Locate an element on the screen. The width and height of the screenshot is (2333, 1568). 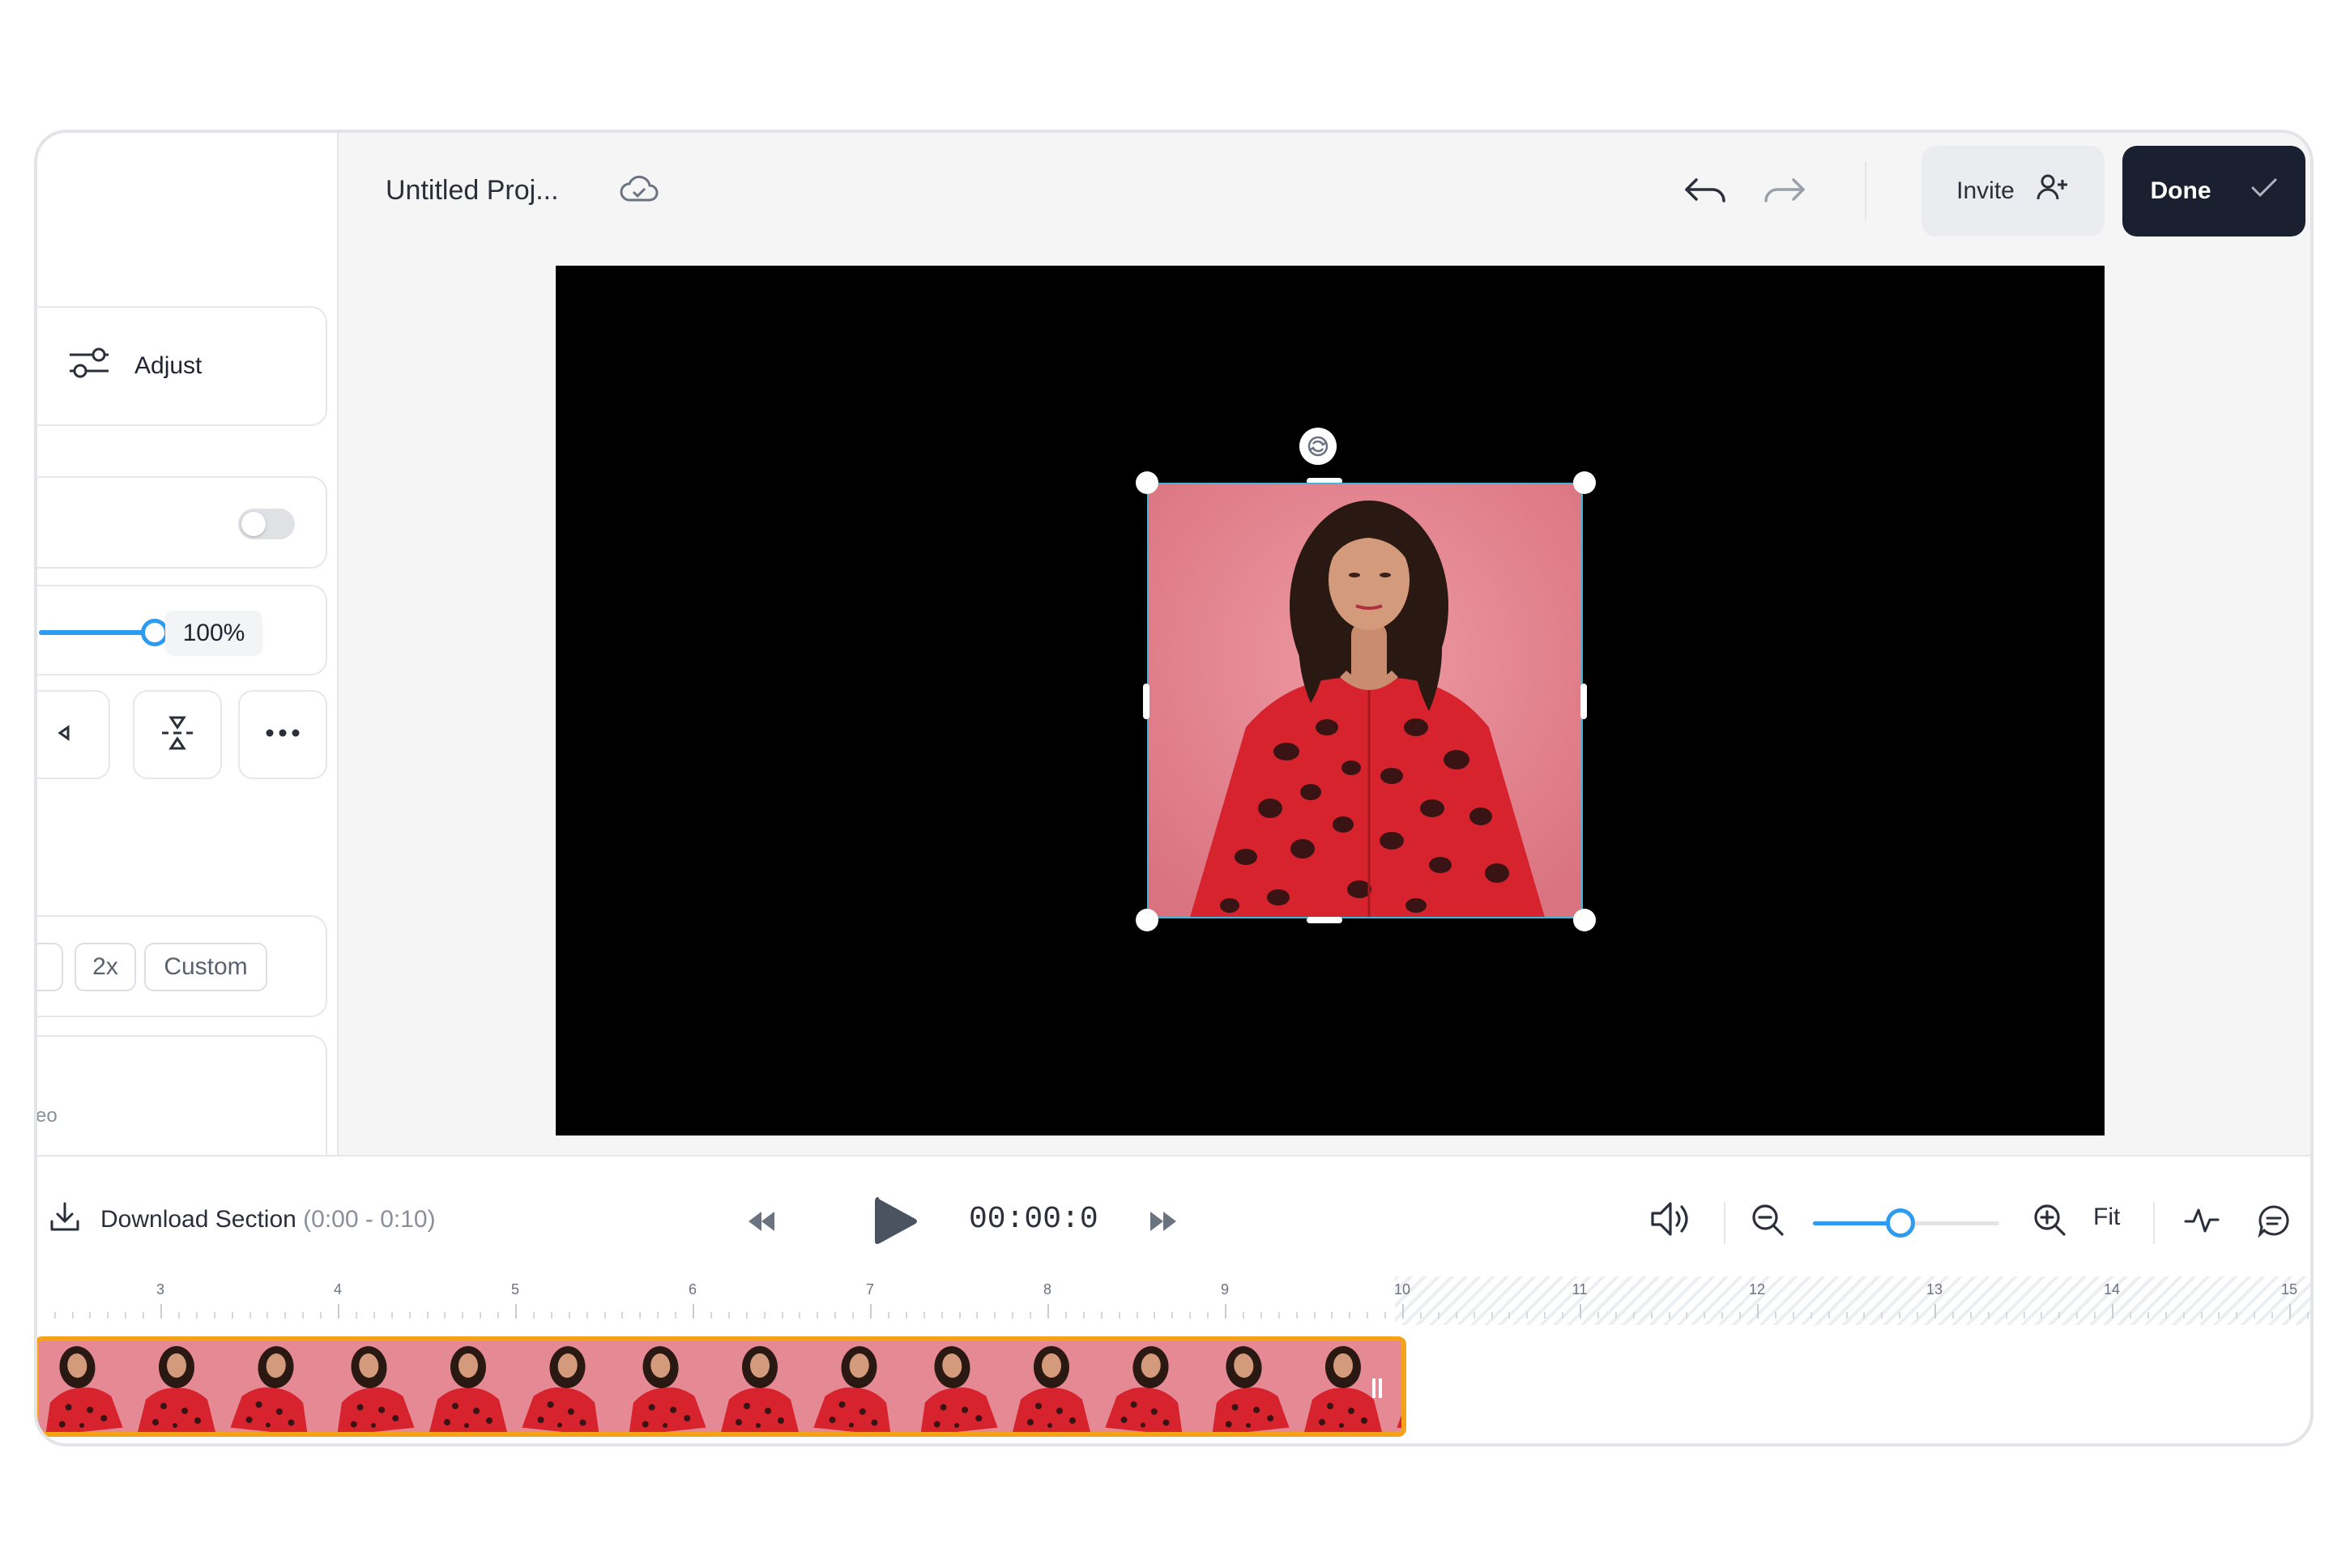
done-button: Done is located at coordinates (2213, 191).